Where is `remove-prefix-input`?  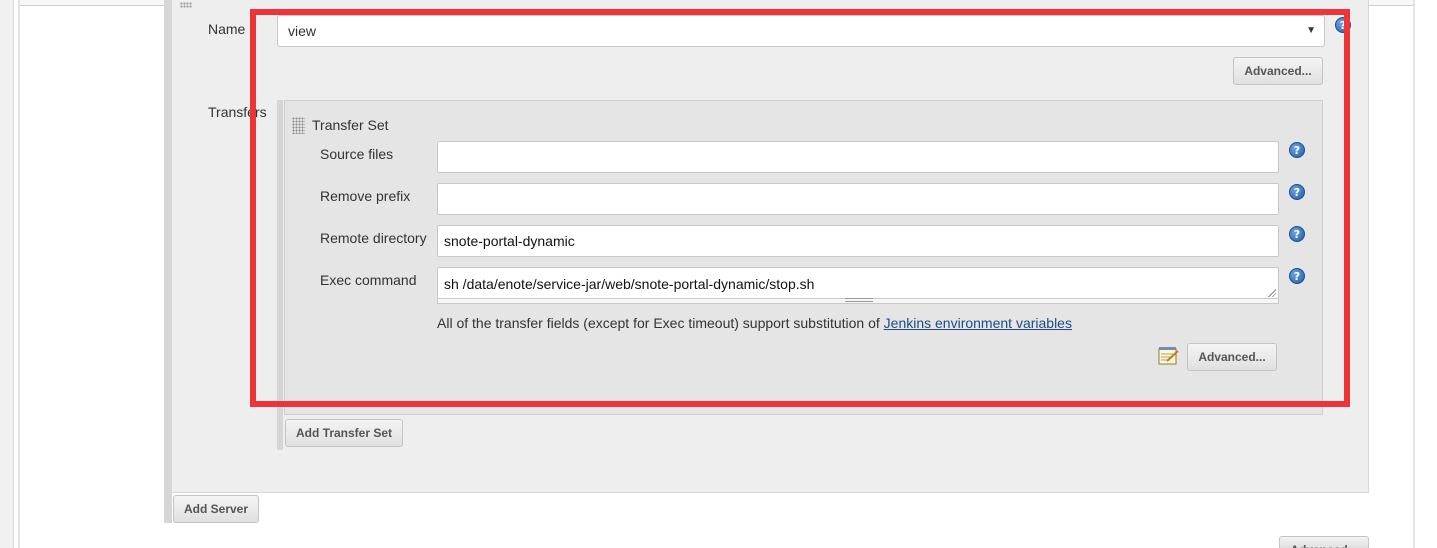 remove-prefix-input is located at coordinates (858, 199).